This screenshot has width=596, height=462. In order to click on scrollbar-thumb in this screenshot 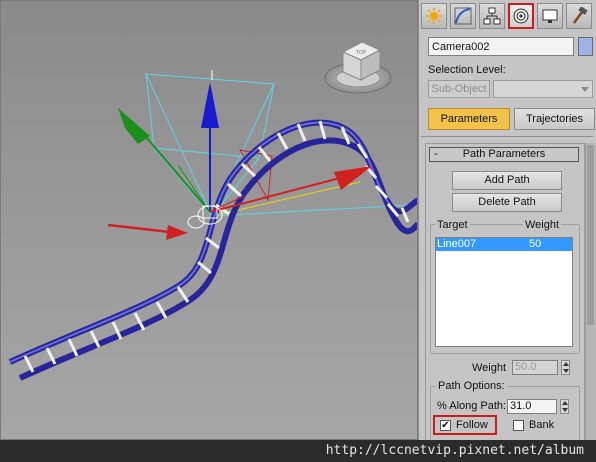, I will do `click(590, 235)`.